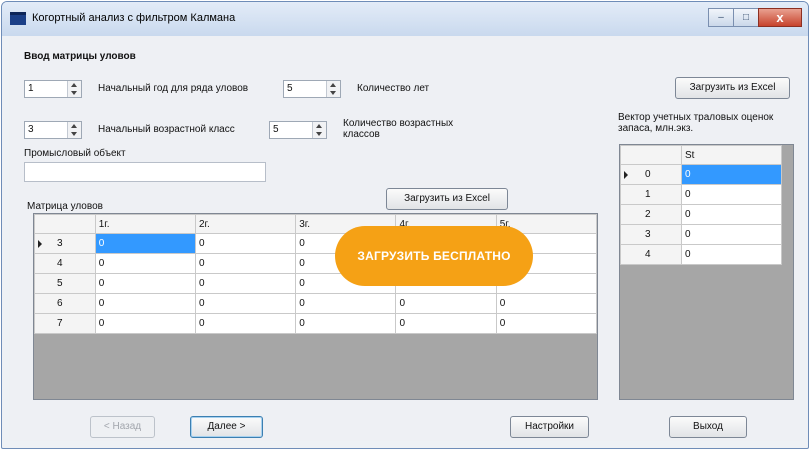 The width and height of the screenshot is (809, 449). I want to click on start-age-class-stepper: 3, so click(53, 130).